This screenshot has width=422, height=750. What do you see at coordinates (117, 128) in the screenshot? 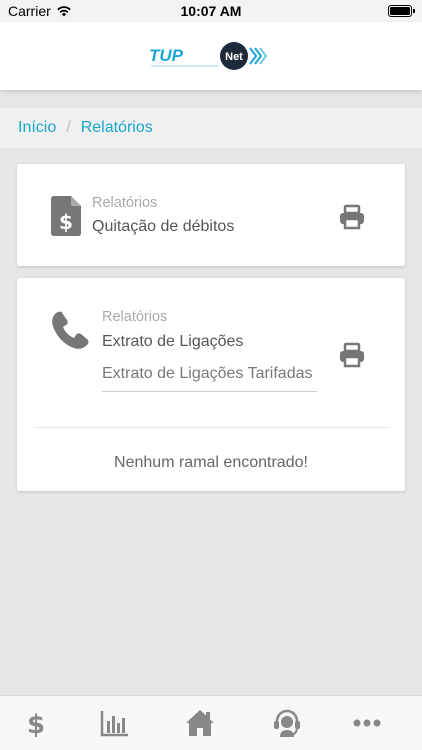
I see `breadcrumb-current: Relatórios` at bounding box center [117, 128].